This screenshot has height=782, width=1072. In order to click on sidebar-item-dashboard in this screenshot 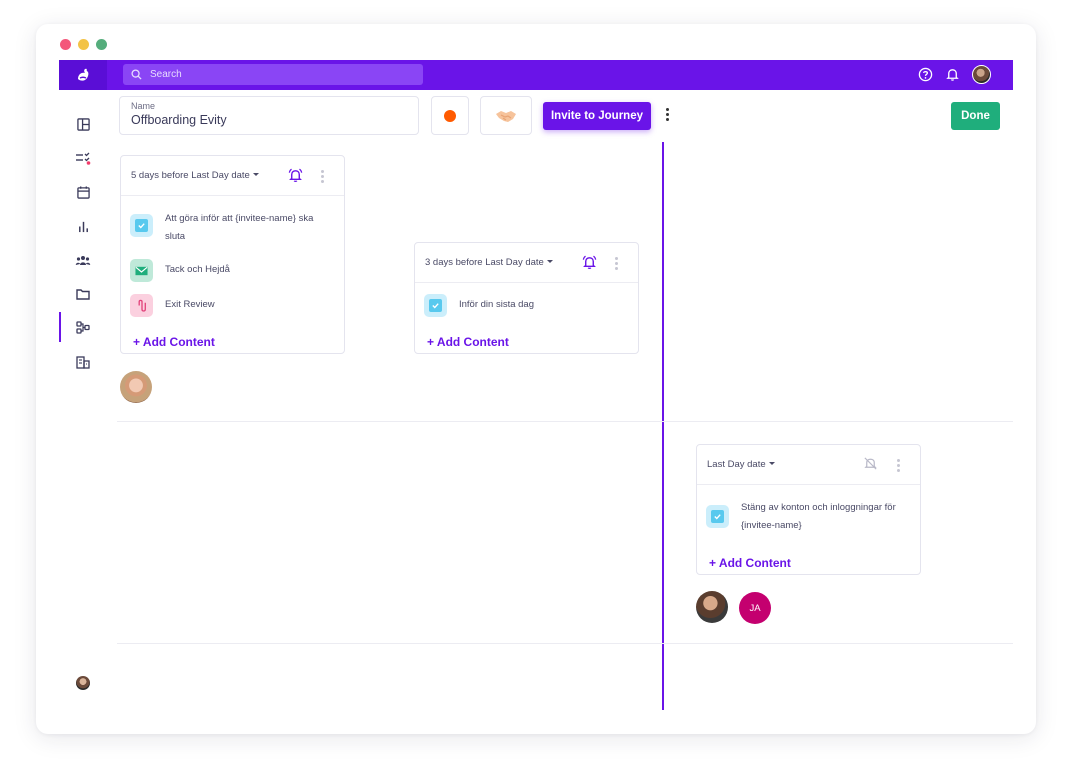, I will do `click(83, 124)`.